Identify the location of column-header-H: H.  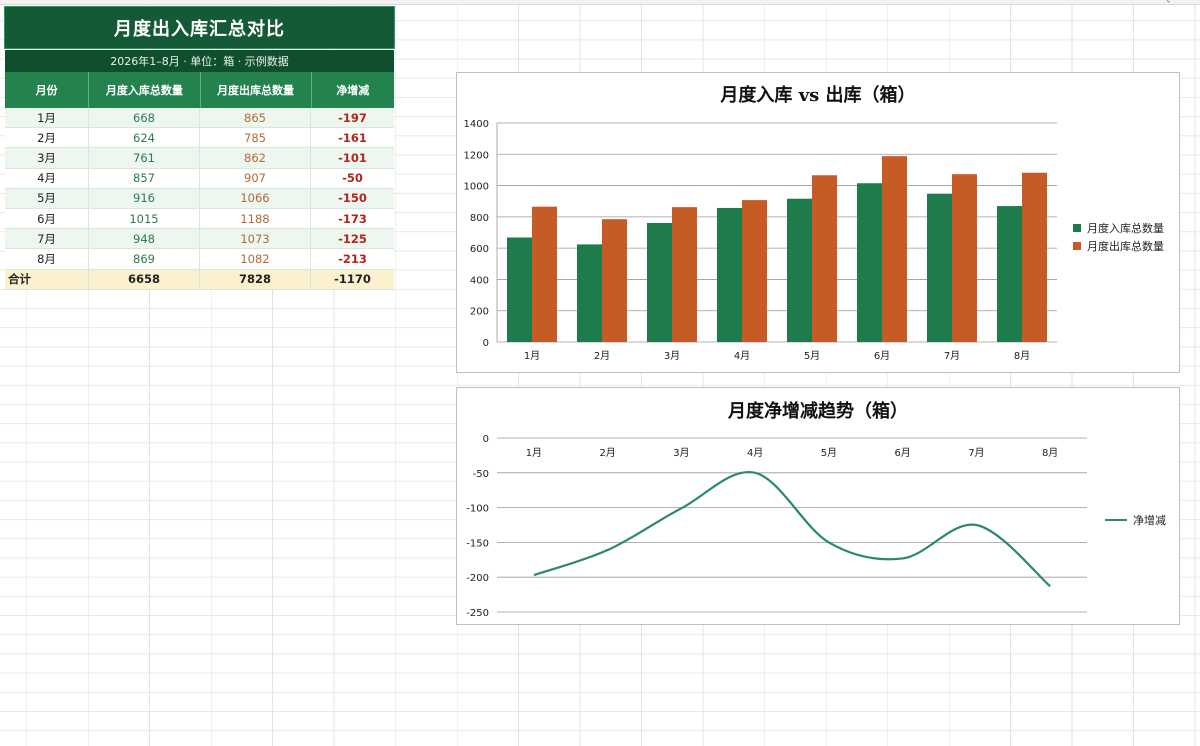
(612, 1).